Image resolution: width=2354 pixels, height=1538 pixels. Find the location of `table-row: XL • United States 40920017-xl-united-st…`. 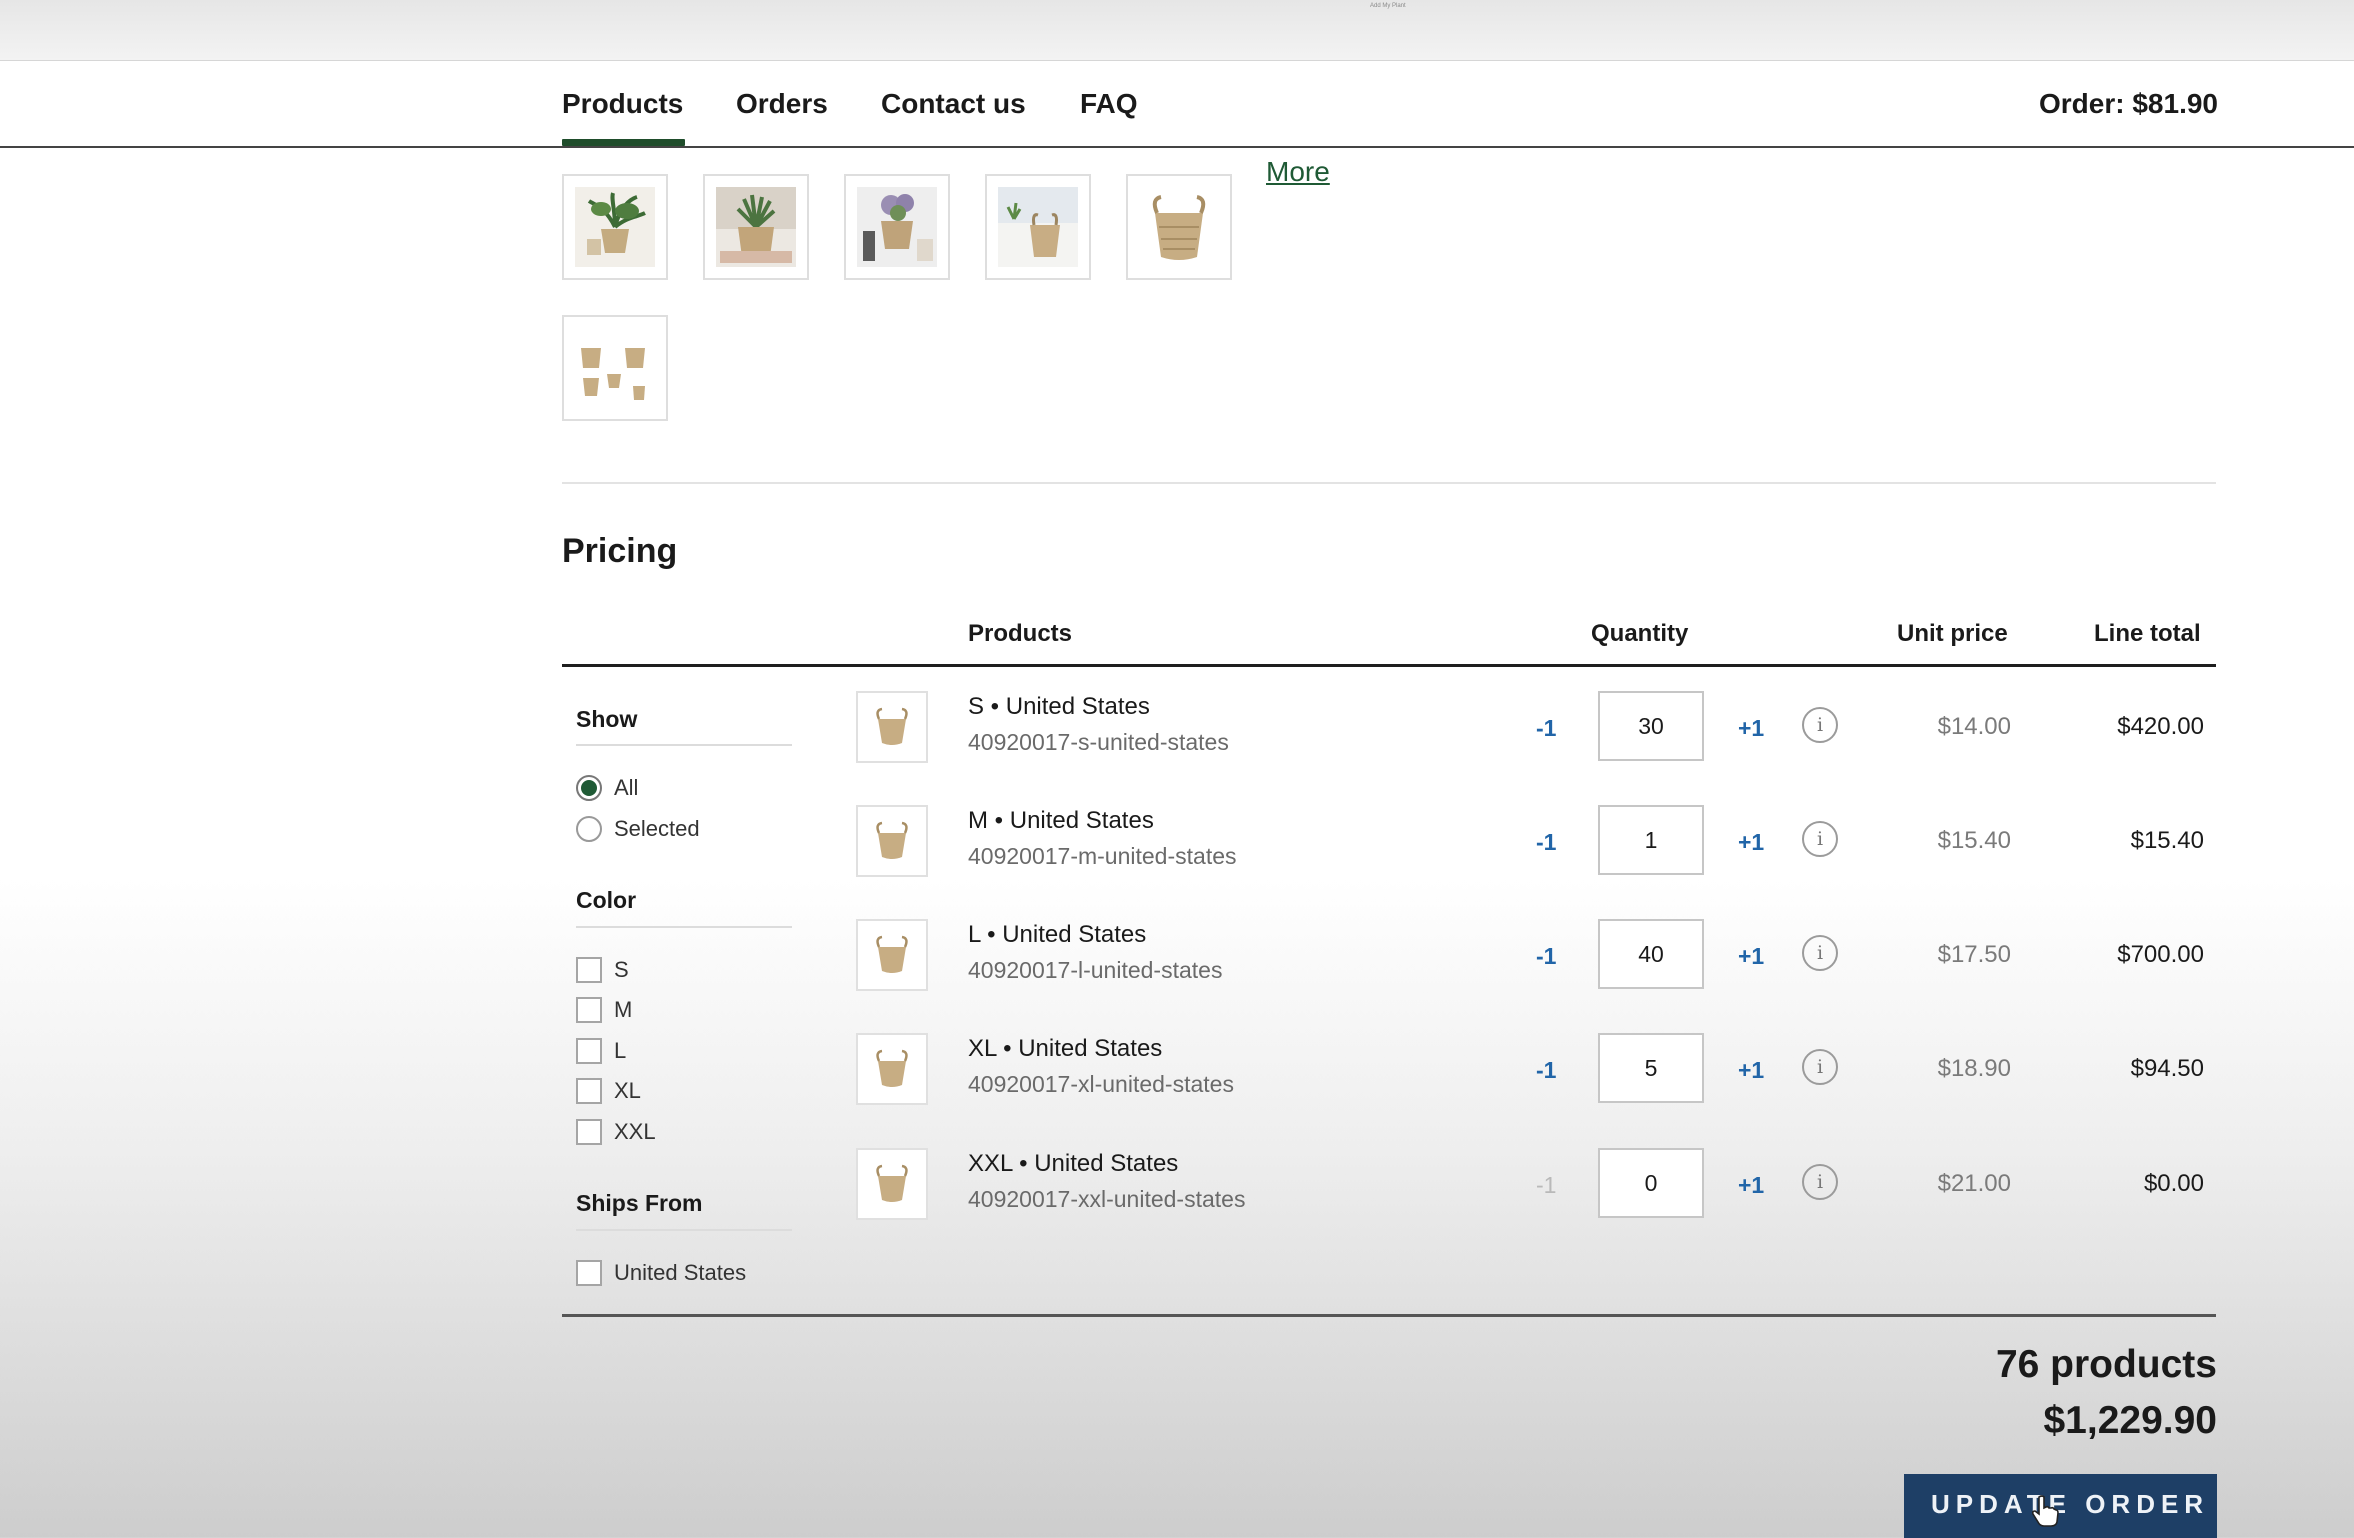

table-row: XL • United States 40920017-xl-united-st… is located at coordinates (1177, 1078).